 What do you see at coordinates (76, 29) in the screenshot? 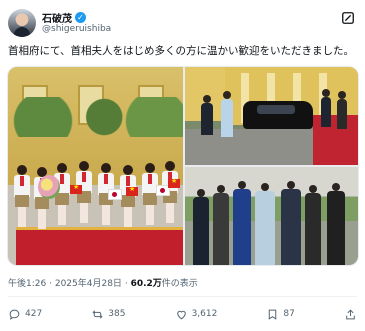
I see `author-handle: @shigeruishiba` at bounding box center [76, 29].